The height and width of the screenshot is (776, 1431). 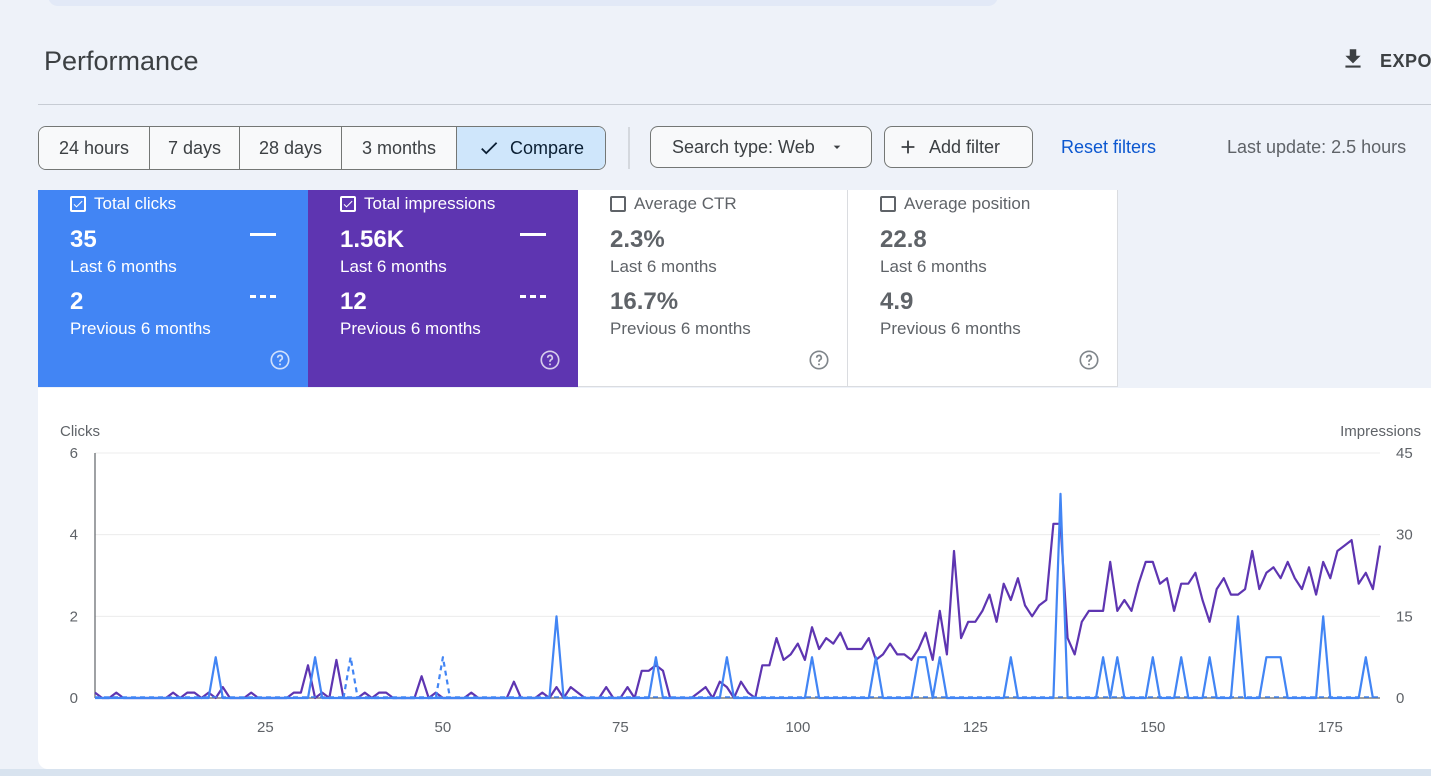 What do you see at coordinates (1108, 147) in the screenshot?
I see `reset-filters-link: Reset filters` at bounding box center [1108, 147].